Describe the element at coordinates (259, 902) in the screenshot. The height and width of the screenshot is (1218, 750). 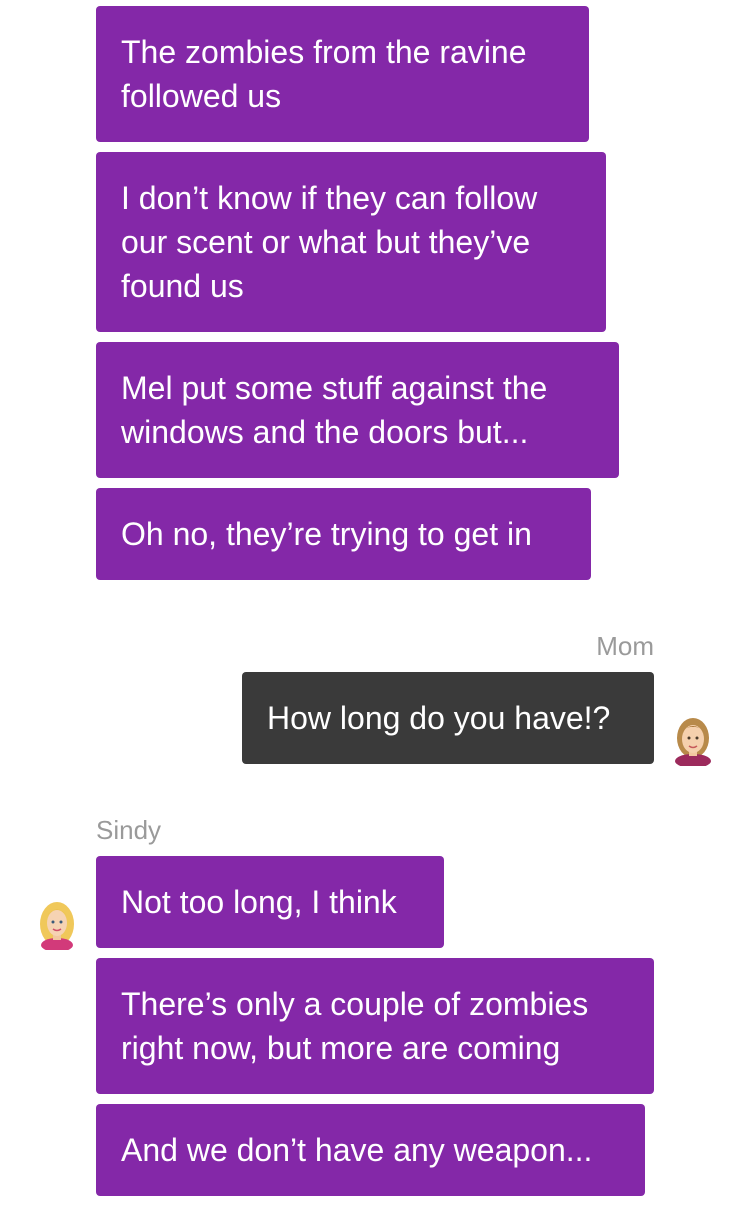
I see `message-text: Not too long, I think` at that location.